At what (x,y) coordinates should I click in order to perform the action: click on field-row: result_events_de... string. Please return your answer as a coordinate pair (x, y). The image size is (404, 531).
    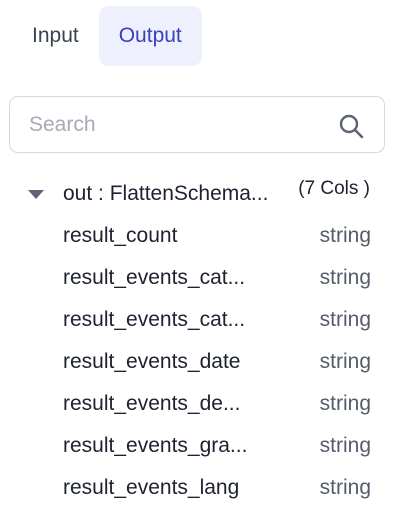
    Looking at the image, I should click on (217, 404).